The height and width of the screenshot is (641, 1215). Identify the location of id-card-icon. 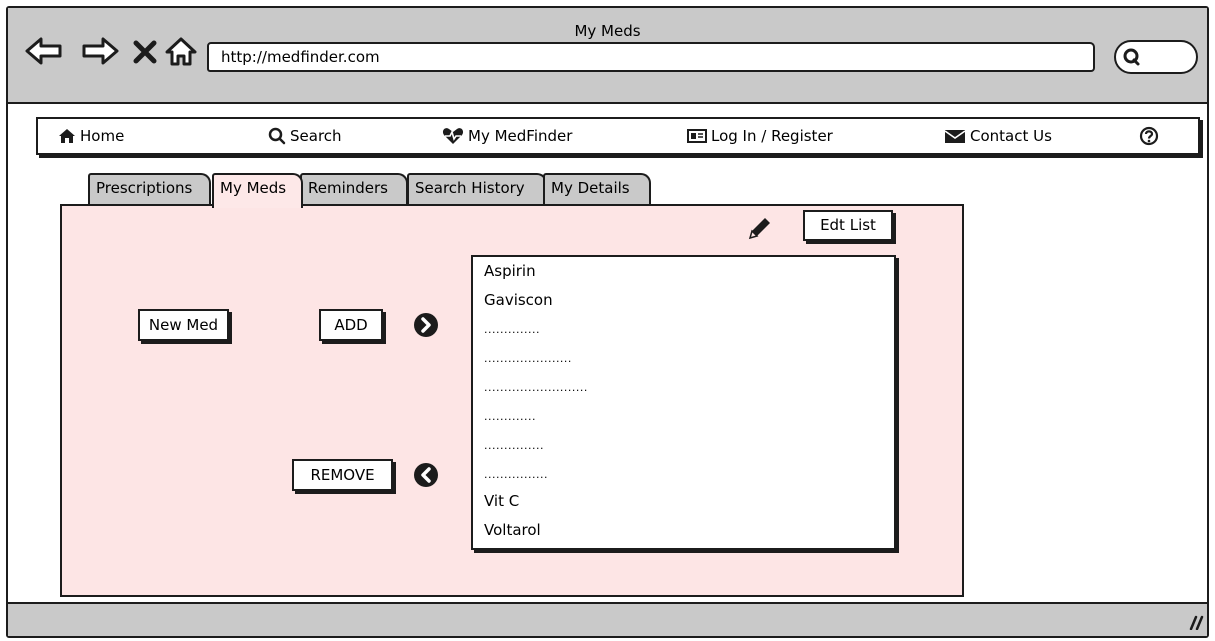
(697, 136).